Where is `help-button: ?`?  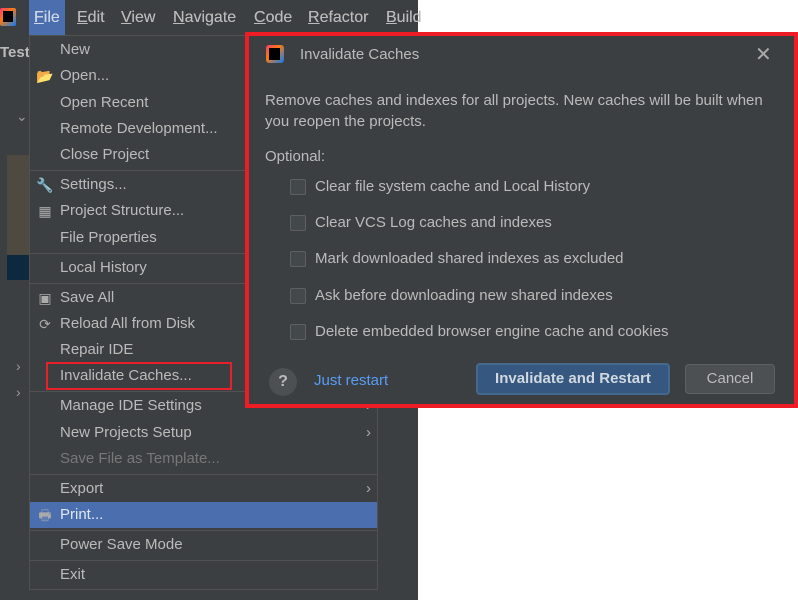
help-button: ? is located at coordinates (283, 382).